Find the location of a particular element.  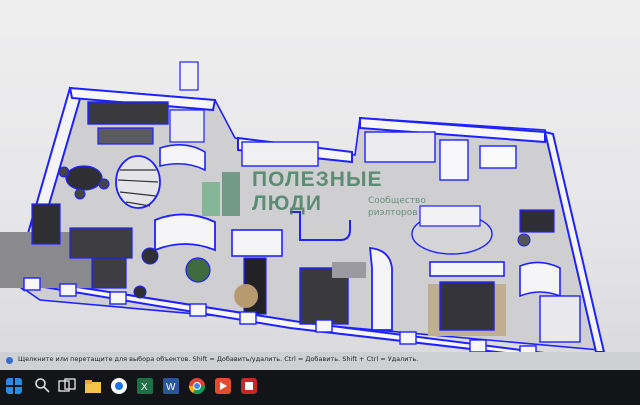

windows-start-icon is located at coordinates (14, 386).